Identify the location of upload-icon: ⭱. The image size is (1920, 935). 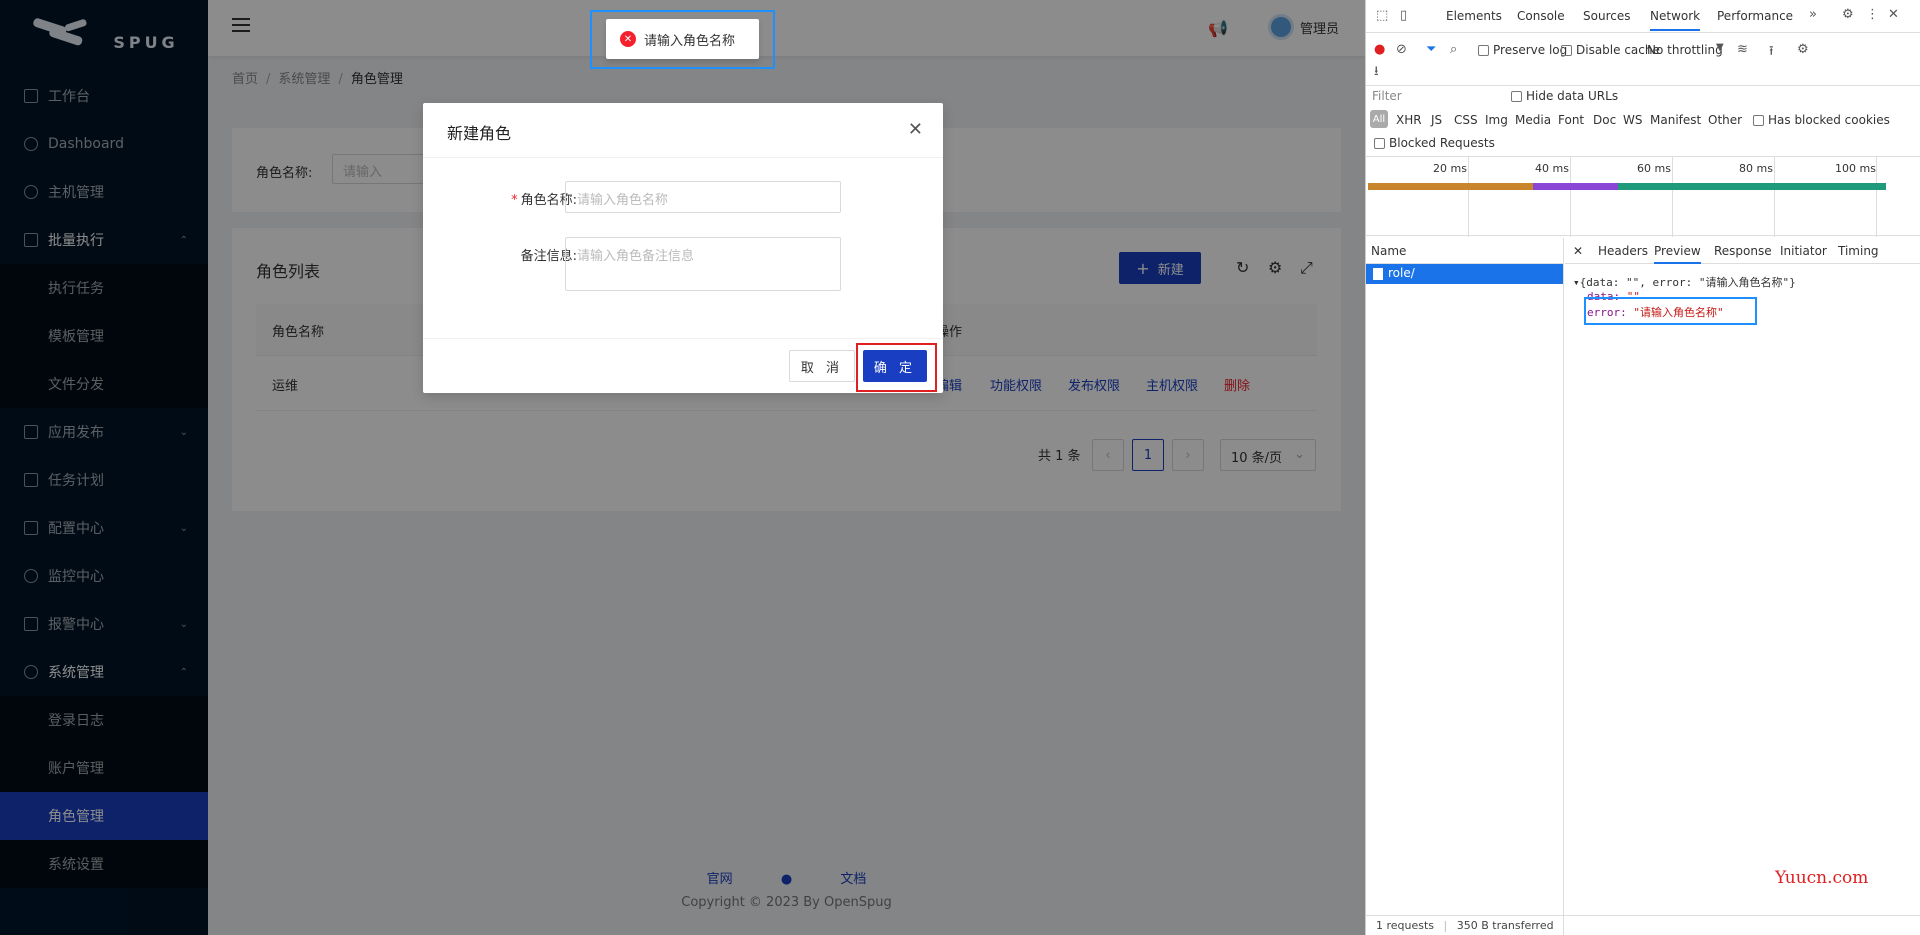
(1771, 53).